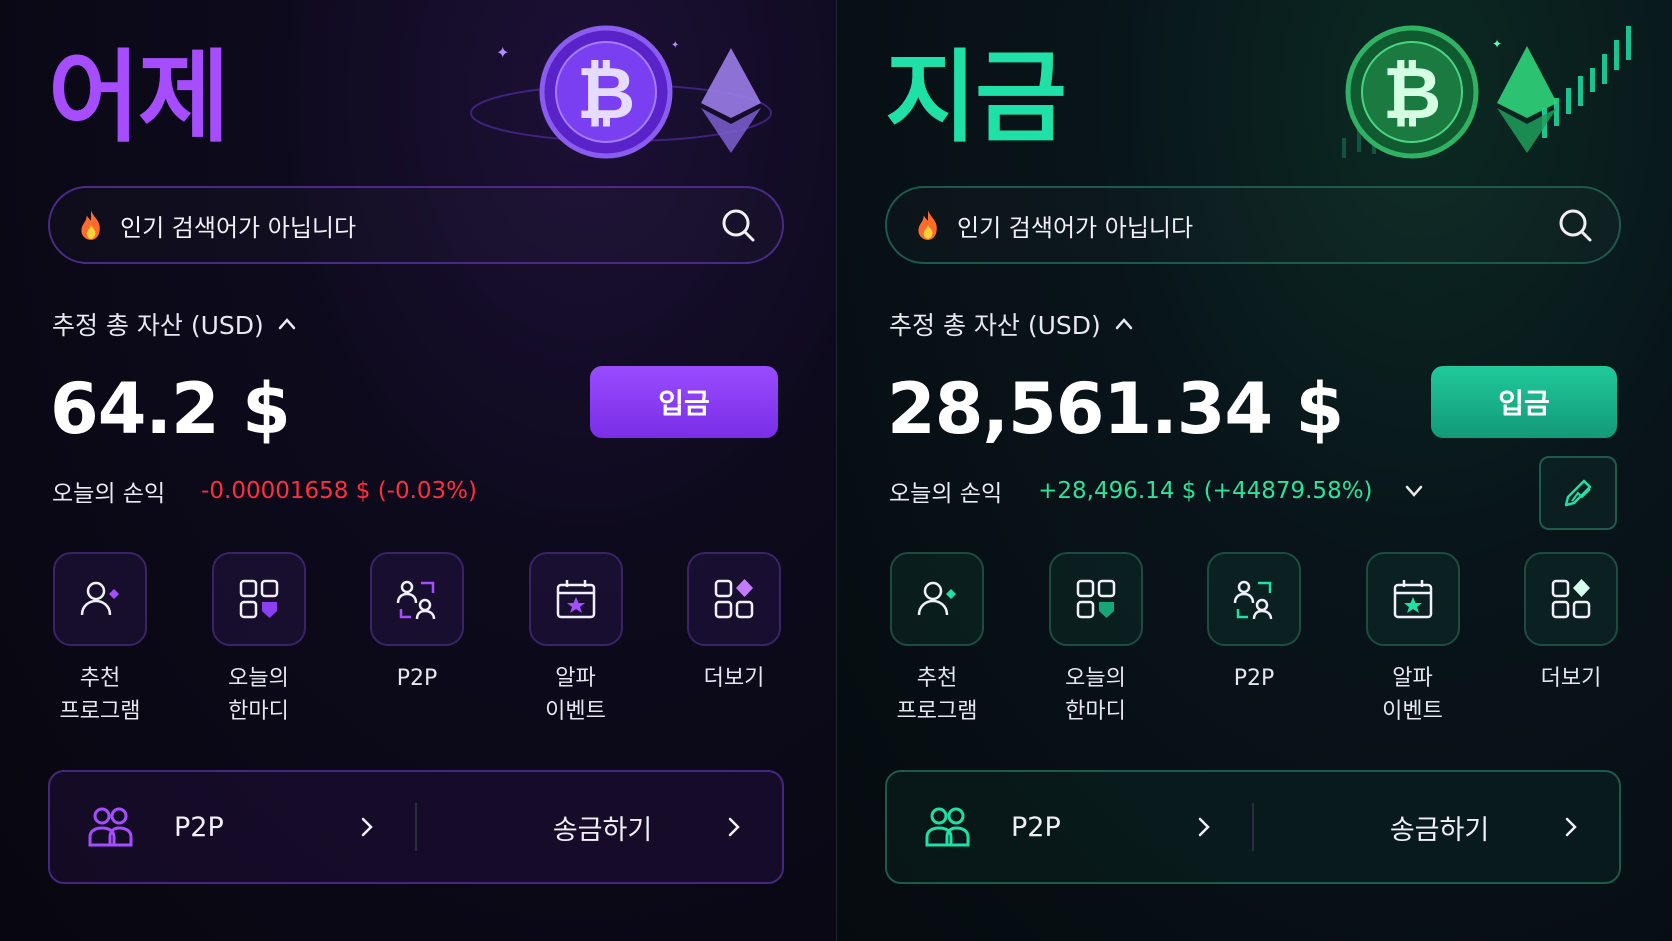 This screenshot has height=941, width=1672. I want to click on pnl-value: -0.00001658 $ (-0.03%), so click(339, 491).